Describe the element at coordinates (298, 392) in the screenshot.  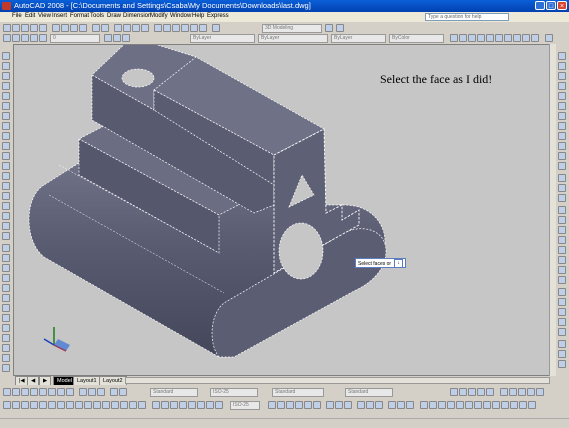
I see `table-style-select: Standard` at that location.